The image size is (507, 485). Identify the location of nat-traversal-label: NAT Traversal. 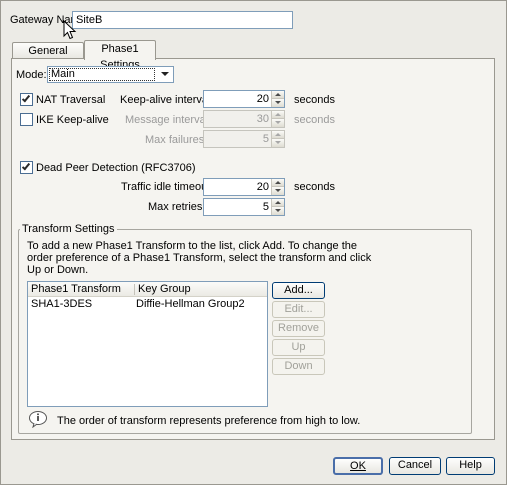
(71, 100).